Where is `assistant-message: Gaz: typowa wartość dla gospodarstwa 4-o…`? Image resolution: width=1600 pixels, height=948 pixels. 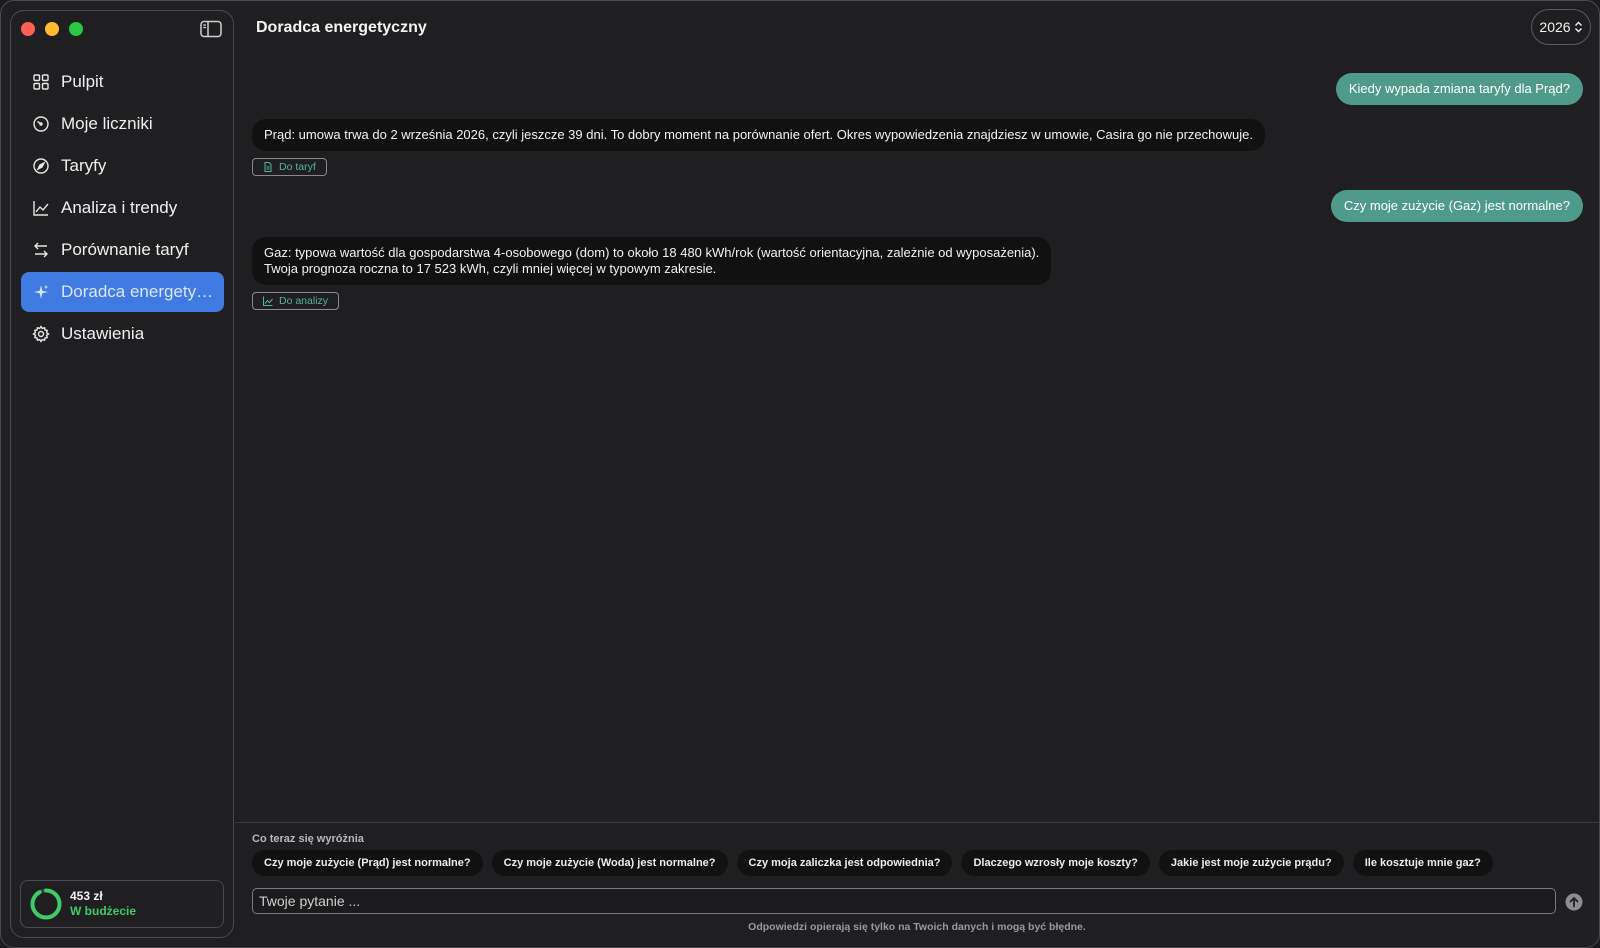
assistant-message: Gaz: typowa wartość dla gospodarstwa 4-o… is located at coordinates (652, 261).